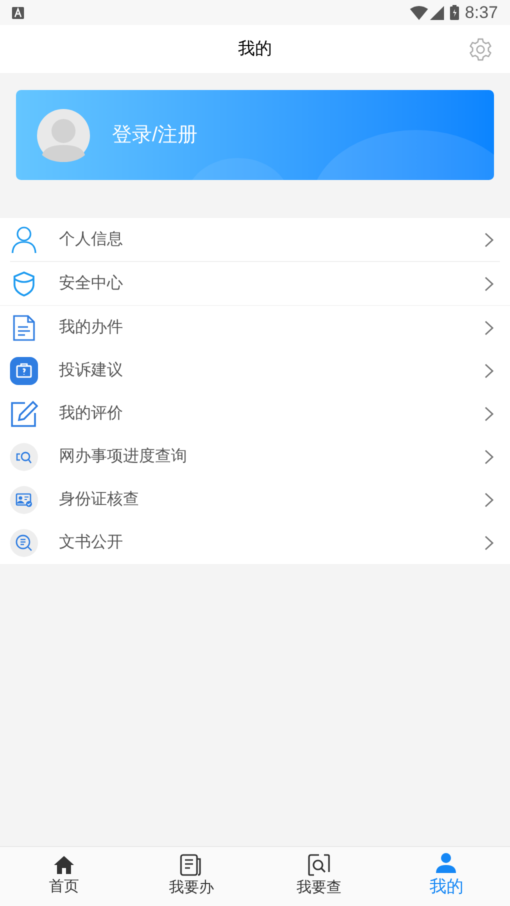 This screenshot has width=510, height=906. I want to click on tab-bar-item: 首页, so click(64, 876).